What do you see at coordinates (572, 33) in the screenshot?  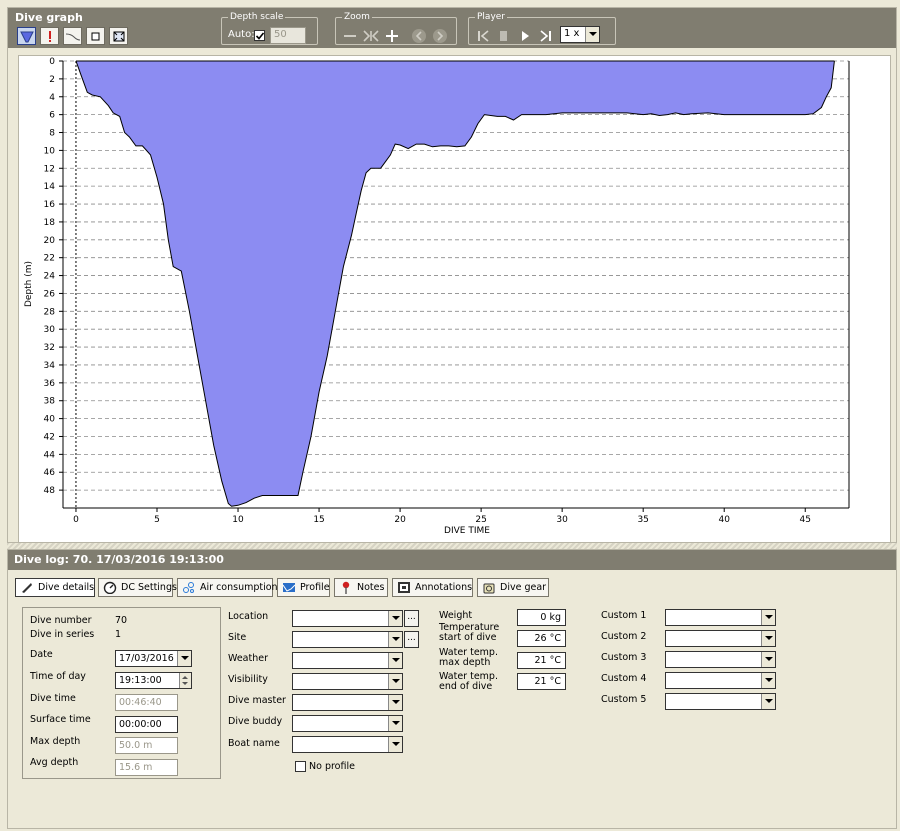 I see `playback-speed-value: 1 x` at bounding box center [572, 33].